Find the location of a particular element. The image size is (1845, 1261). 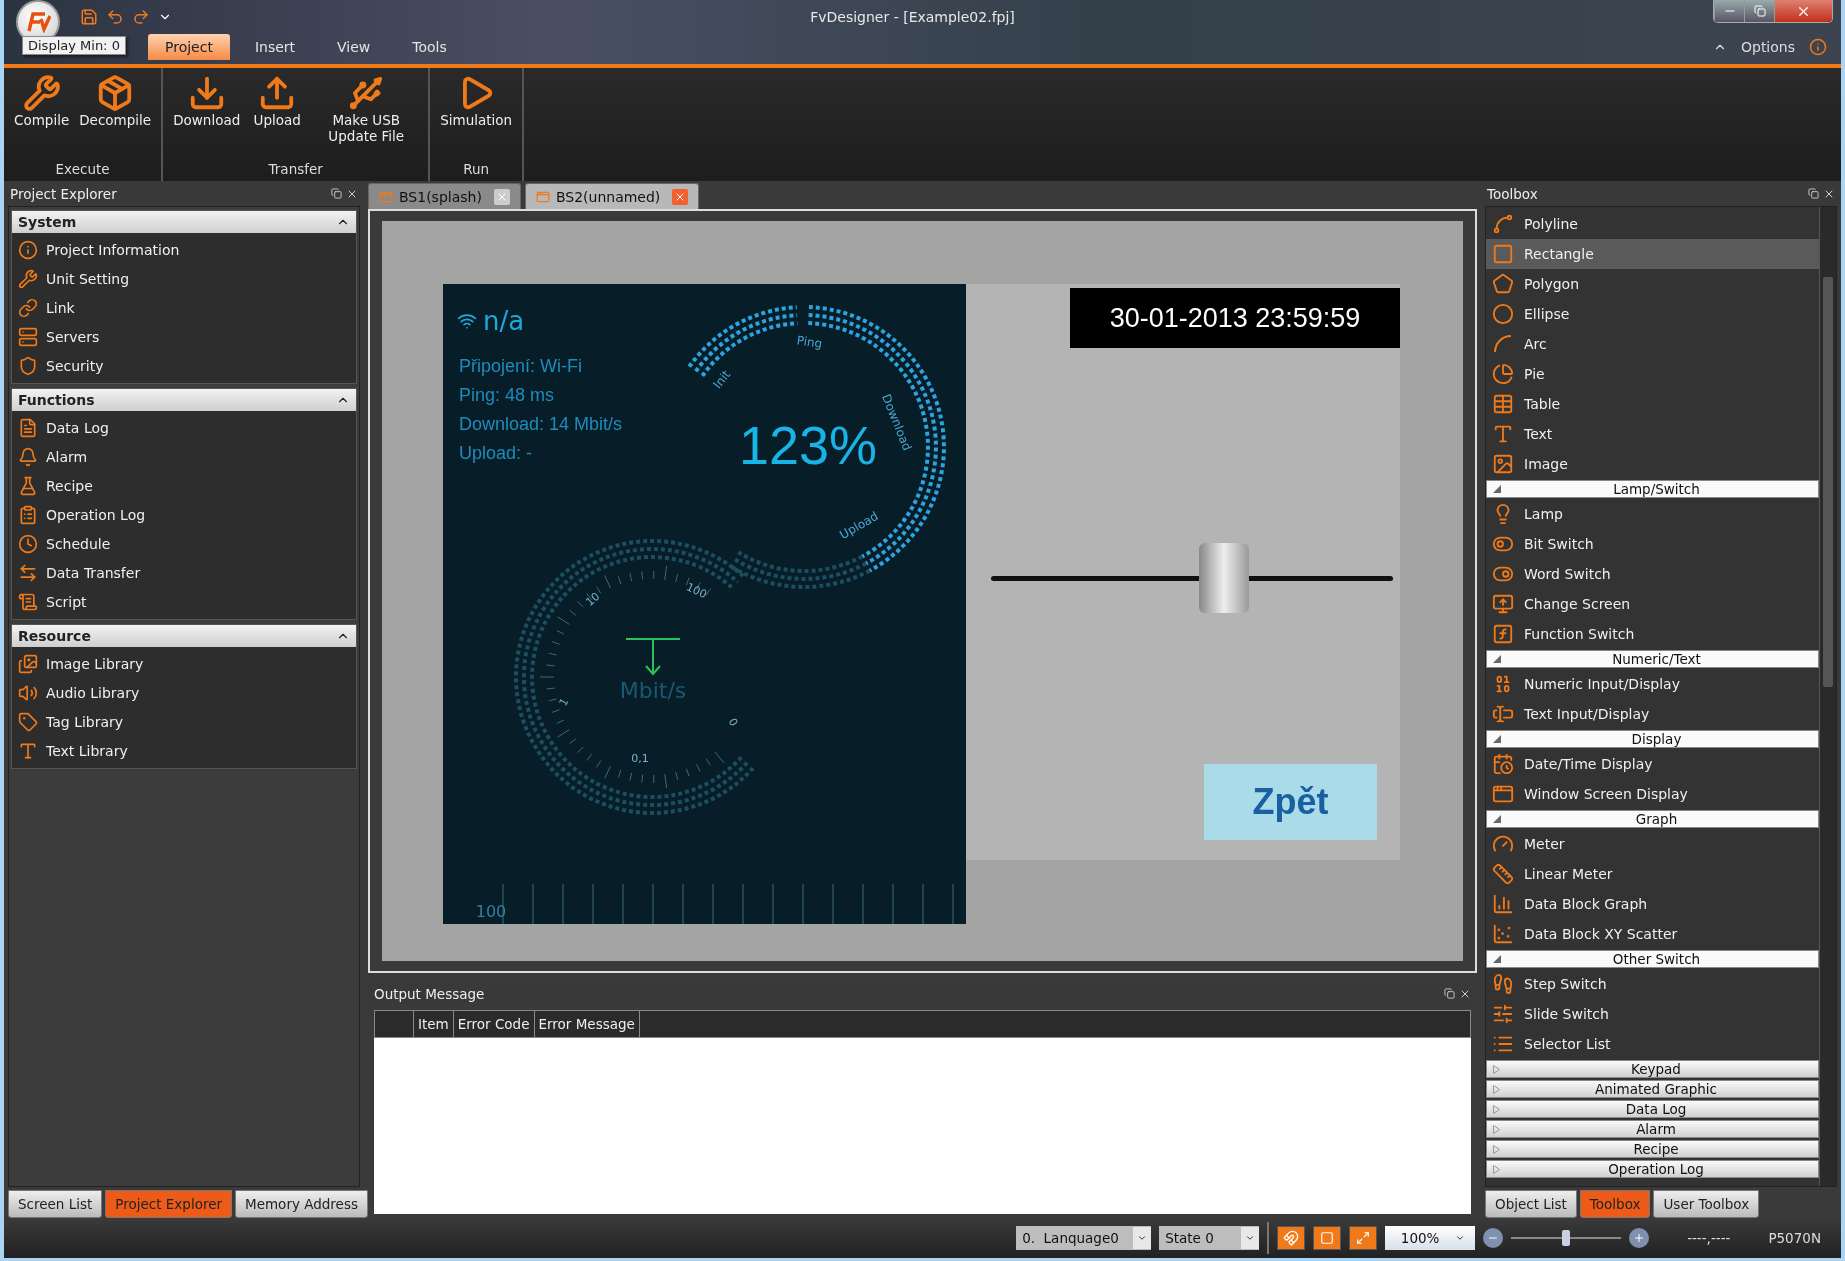

options-link: Options is located at coordinates (1767, 47).